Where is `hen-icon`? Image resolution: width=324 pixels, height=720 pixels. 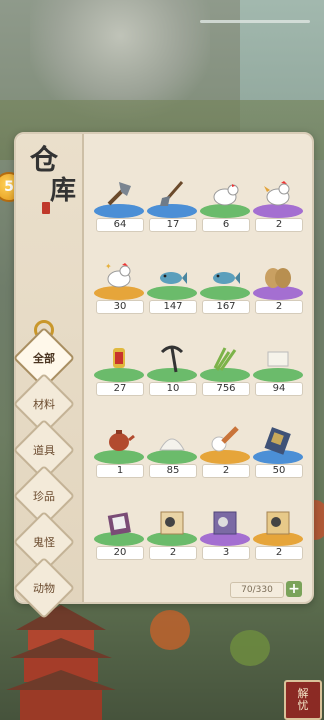
hen-icon is located at coordinates (226, 195).